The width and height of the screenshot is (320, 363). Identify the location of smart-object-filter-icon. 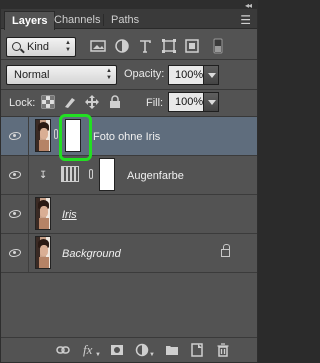
(192, 46).